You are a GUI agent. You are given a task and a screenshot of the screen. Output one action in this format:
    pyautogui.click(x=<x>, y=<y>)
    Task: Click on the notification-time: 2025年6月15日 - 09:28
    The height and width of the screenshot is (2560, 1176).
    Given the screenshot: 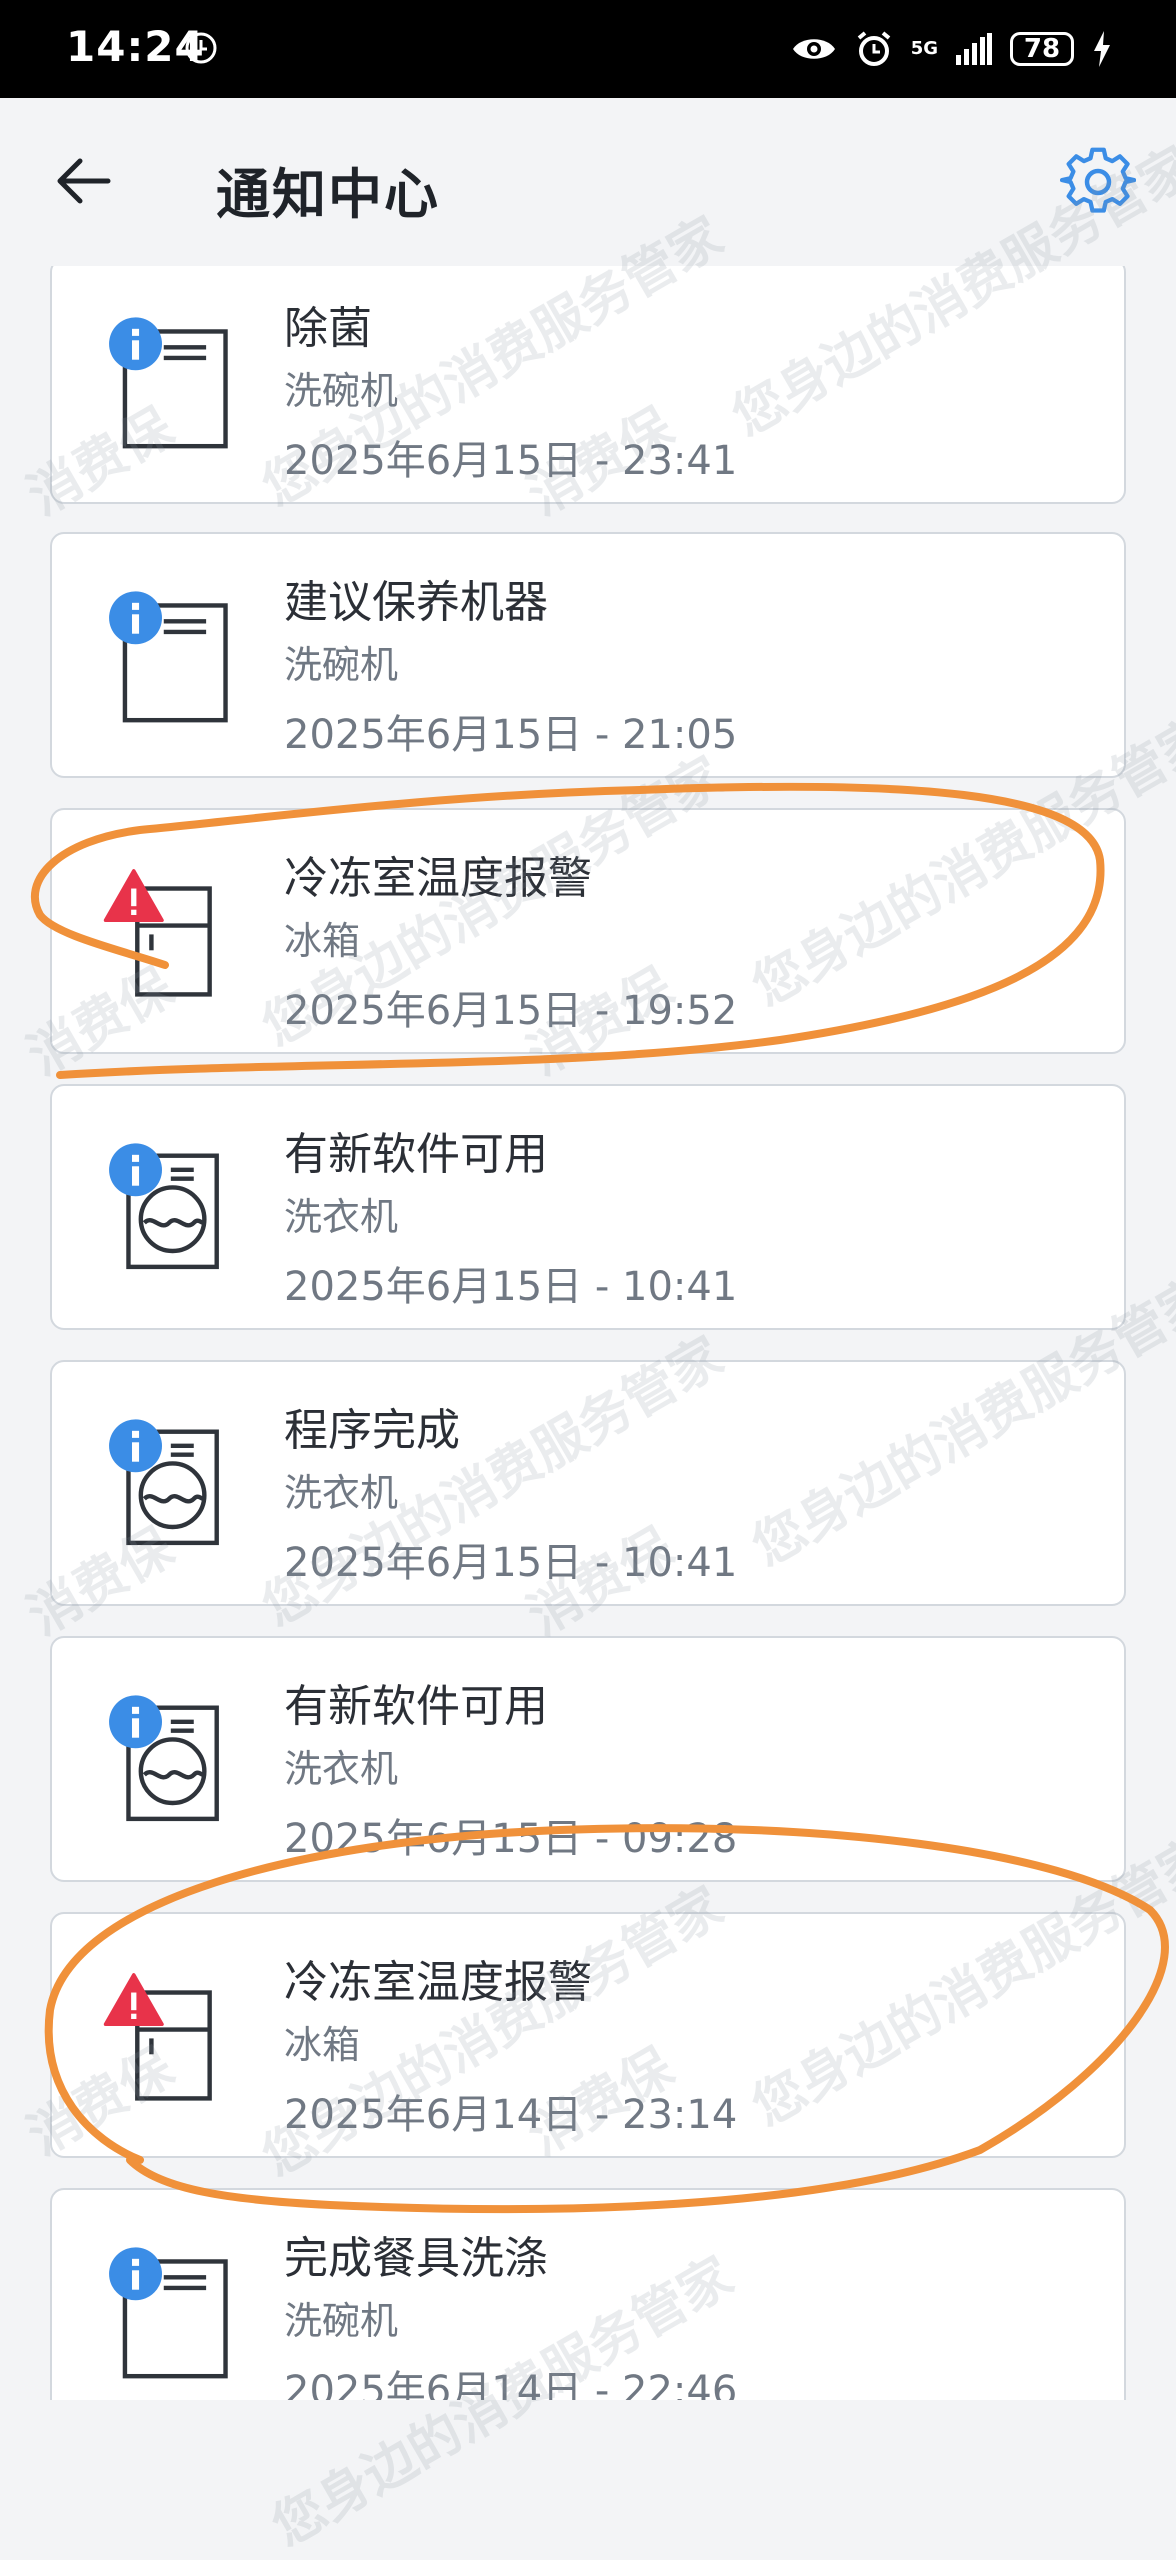 What is the action you would take?
    pyautogui.click(x=511, y=1839)
    